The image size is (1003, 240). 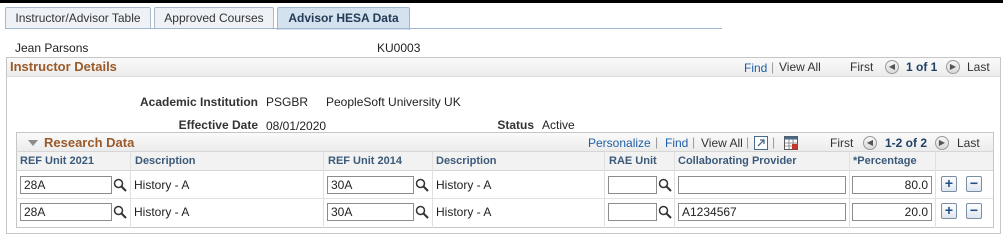 What do you see at coordinates (343, 18) in the screenshot?
I see `tab-advisor-hesa-data: Advisor HESA Data` at bounding box center [343, 18].